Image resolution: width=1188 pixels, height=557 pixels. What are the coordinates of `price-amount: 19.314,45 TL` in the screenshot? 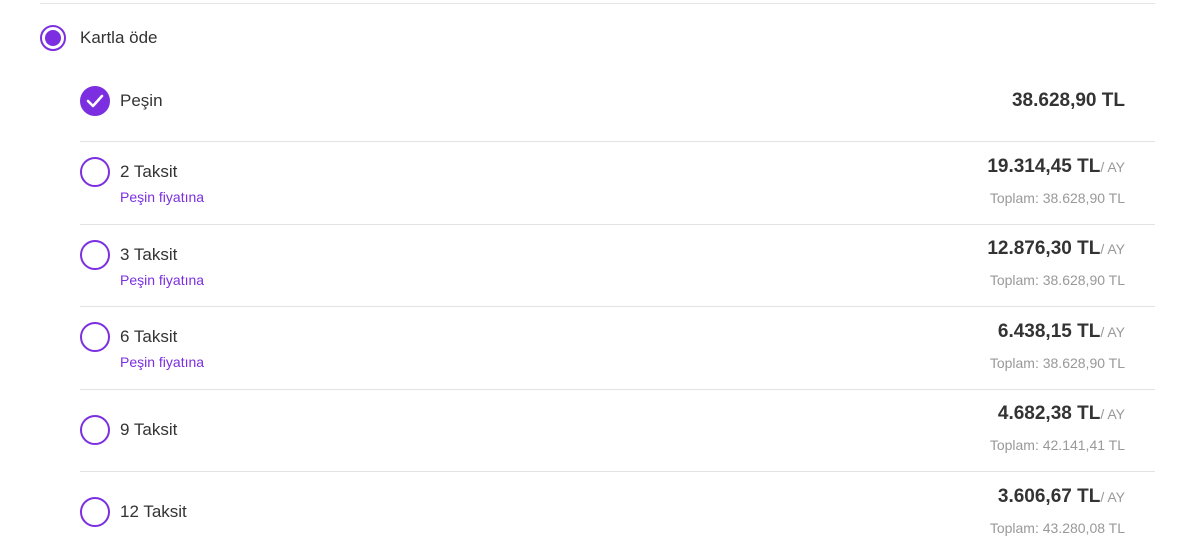 It's located at (1044, 166).